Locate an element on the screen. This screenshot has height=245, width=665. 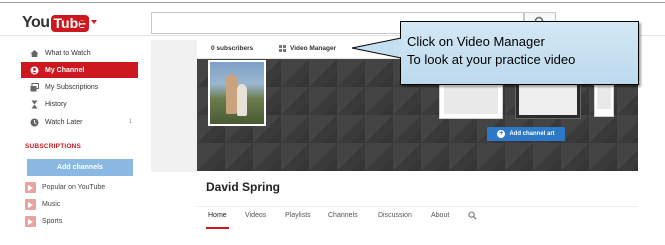
add-channels-button: Add channels is located at coordinates (80, 167).